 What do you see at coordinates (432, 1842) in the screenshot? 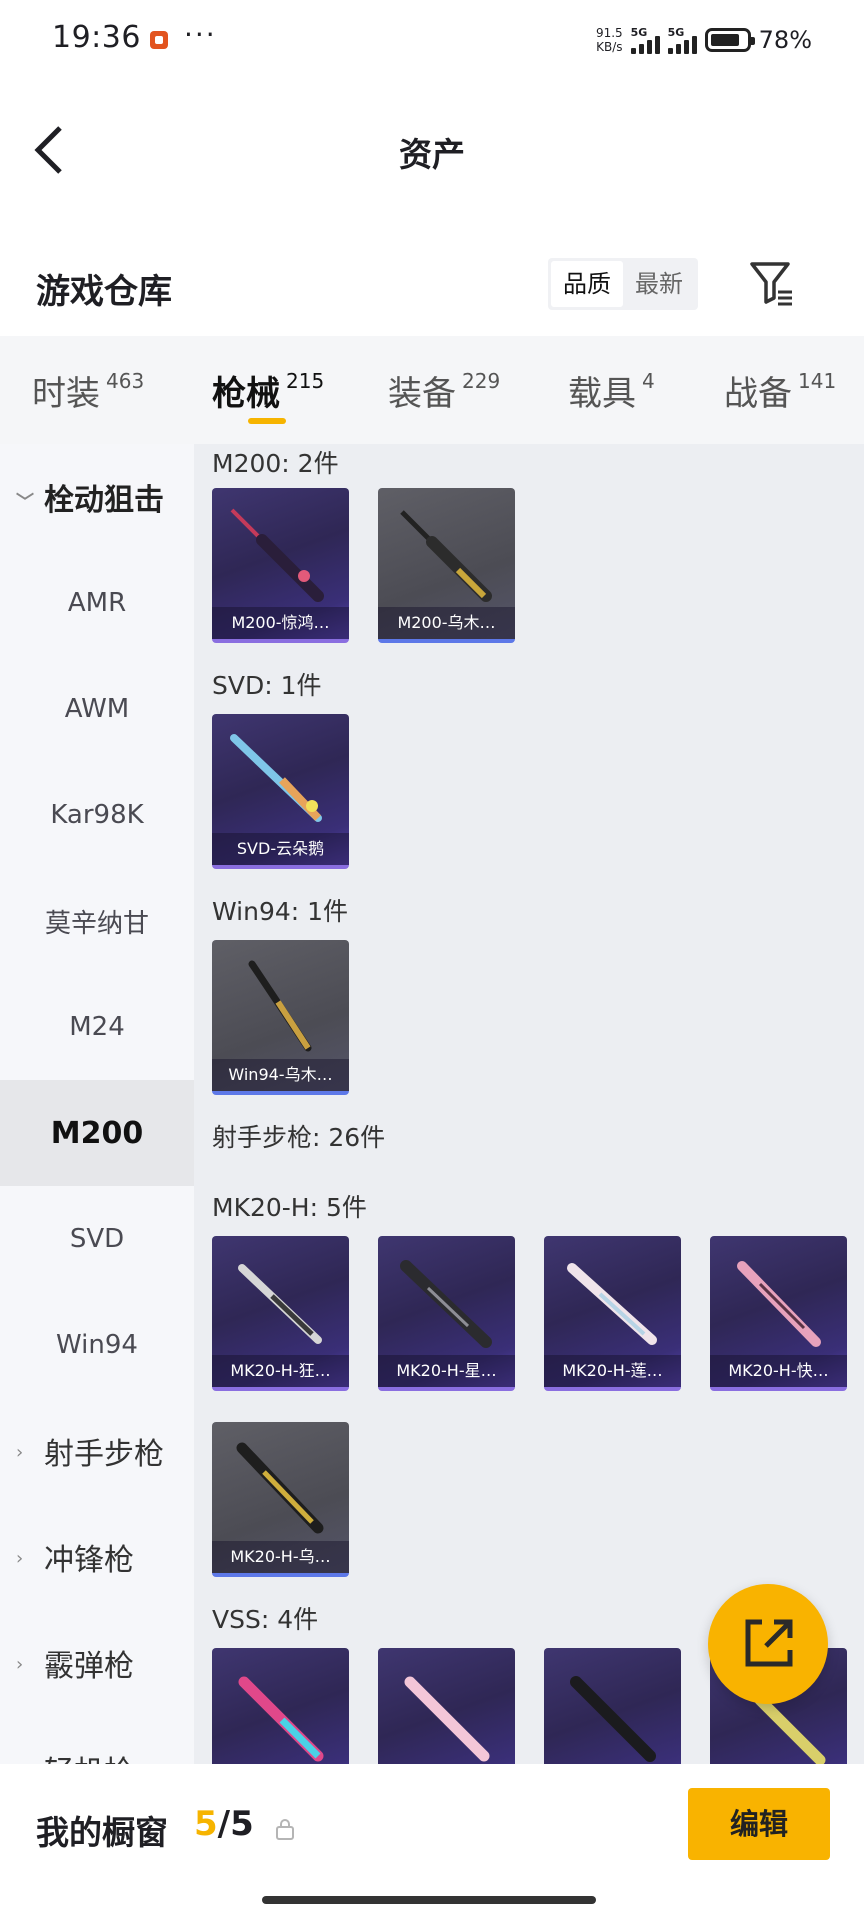
I see `showcase-bar: 我的橱窗 5/5 编辑` at bounding box center [432, 1842].